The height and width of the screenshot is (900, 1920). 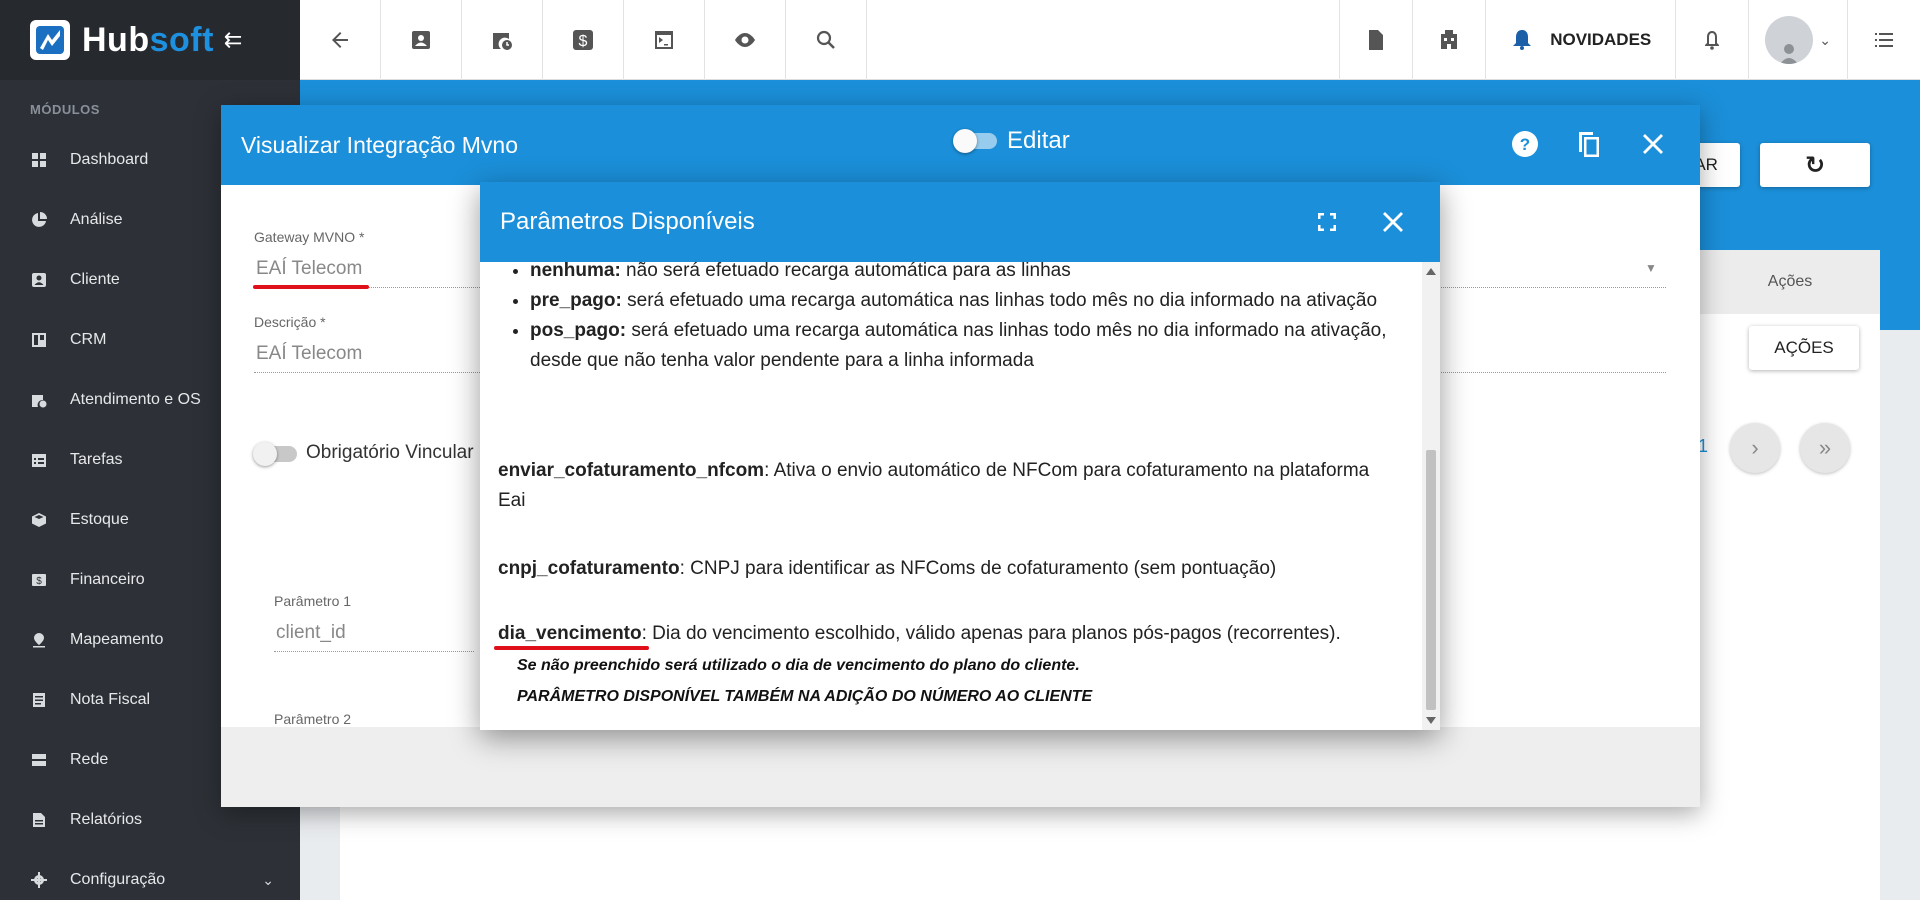 What do you see at coordinates (390, 452) in the screenshot?
I see `obrigatorio-label: Obrigatório Vincular` at bounding box center [390, 452].